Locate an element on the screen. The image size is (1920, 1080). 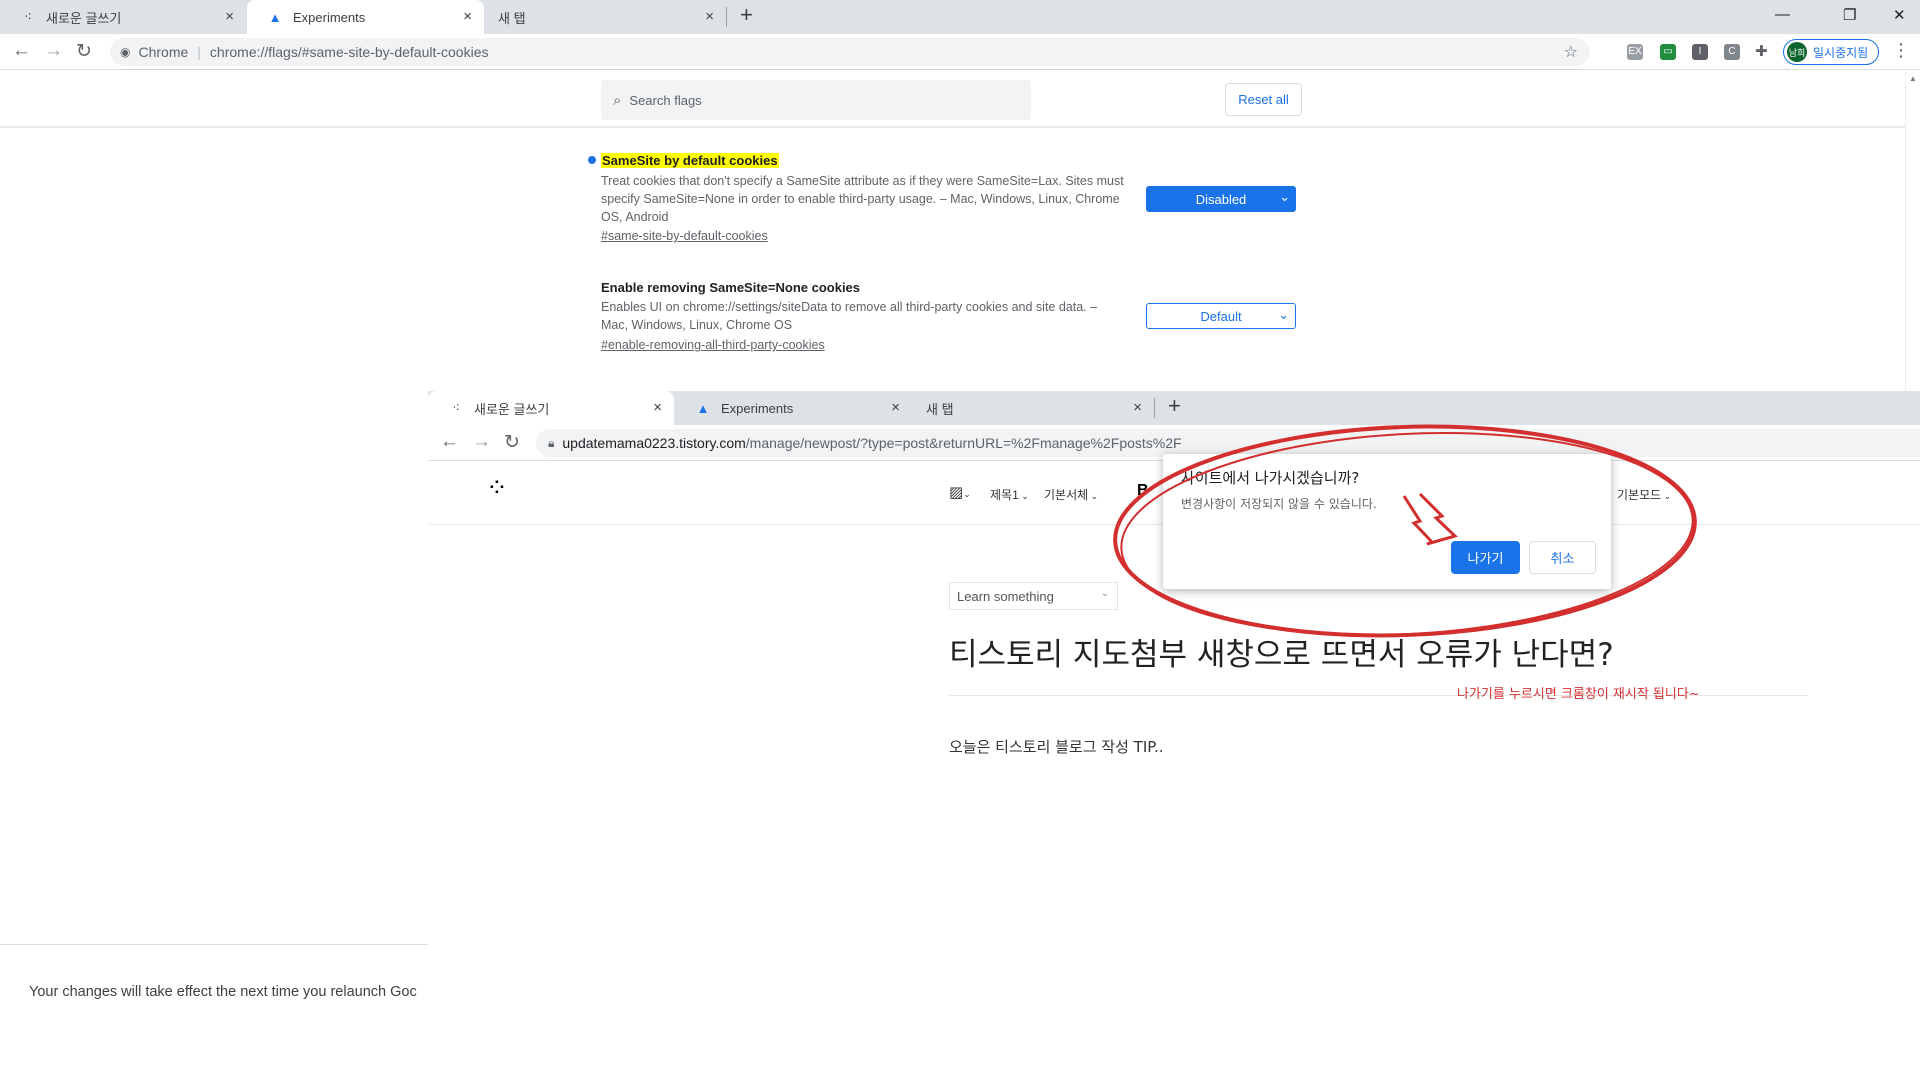
lightning-arrow-icon is located at coordinates (1430, 519).